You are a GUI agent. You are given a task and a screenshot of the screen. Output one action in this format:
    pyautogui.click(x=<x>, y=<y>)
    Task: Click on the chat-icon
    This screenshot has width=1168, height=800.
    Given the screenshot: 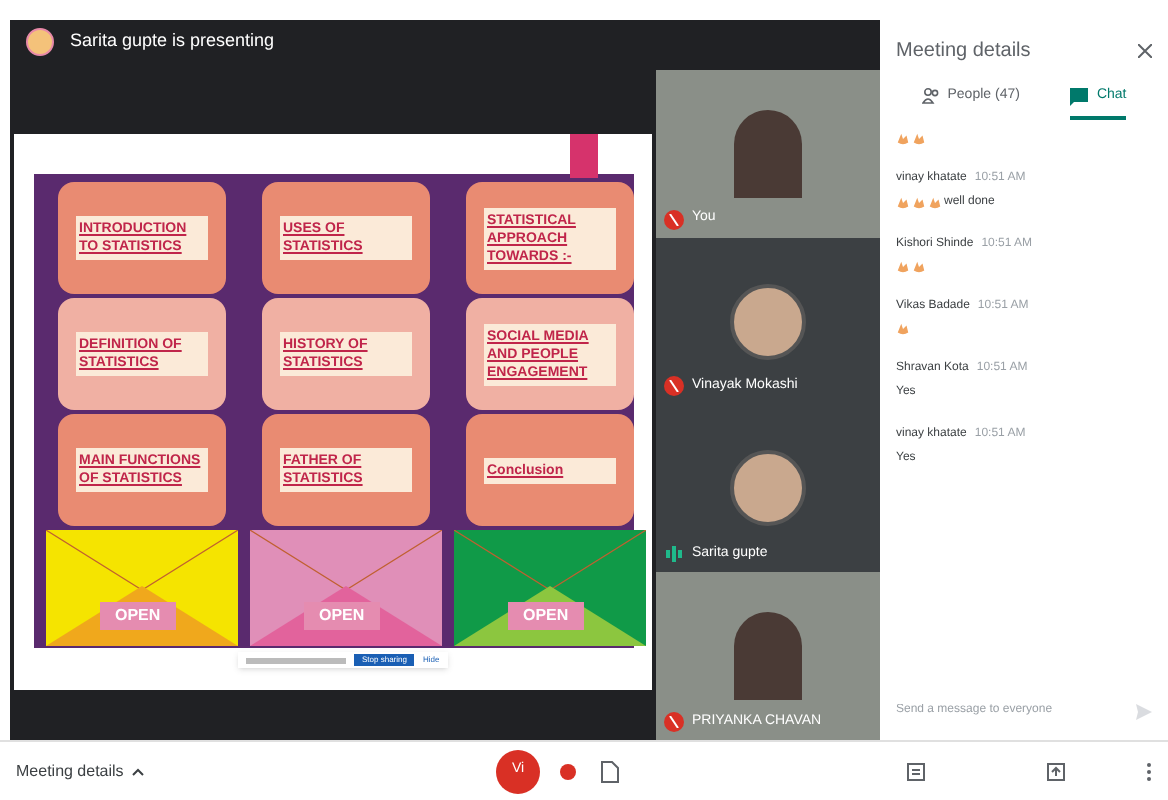 What is the action you would take?
    pyautogui.click(x=1079, y=96)
    